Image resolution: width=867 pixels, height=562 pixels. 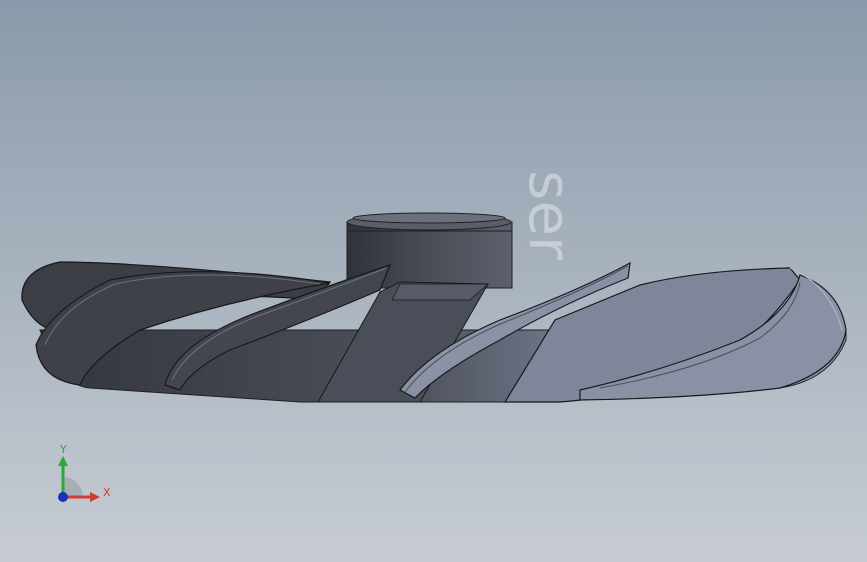 What do you see at coordinates (63, 449) in the screenshot?
I see `triad-y-label: Y` at bounding box center [63, 449].